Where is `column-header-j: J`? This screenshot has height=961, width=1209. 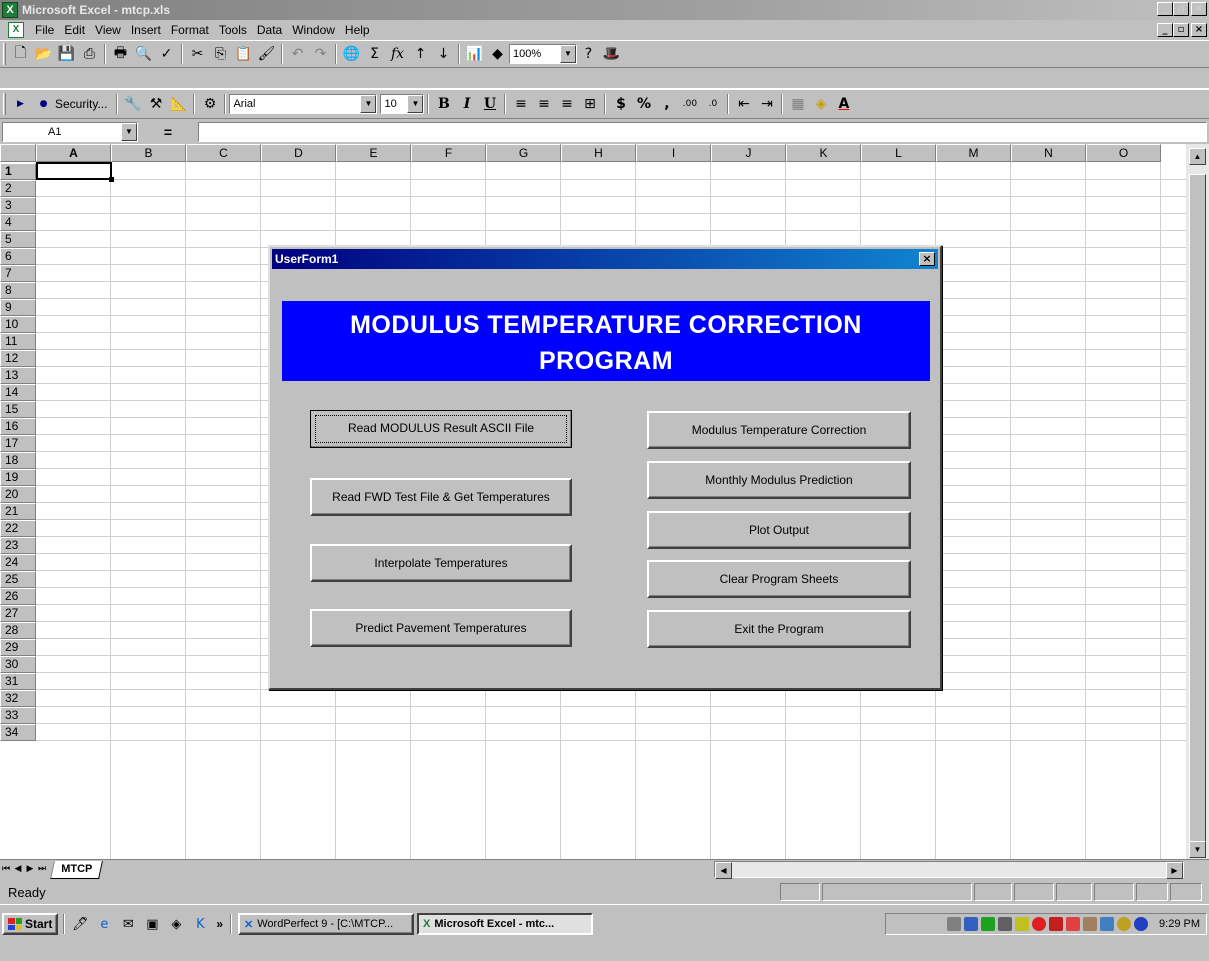
column-header-j: J is located at coordinates (748, 153).